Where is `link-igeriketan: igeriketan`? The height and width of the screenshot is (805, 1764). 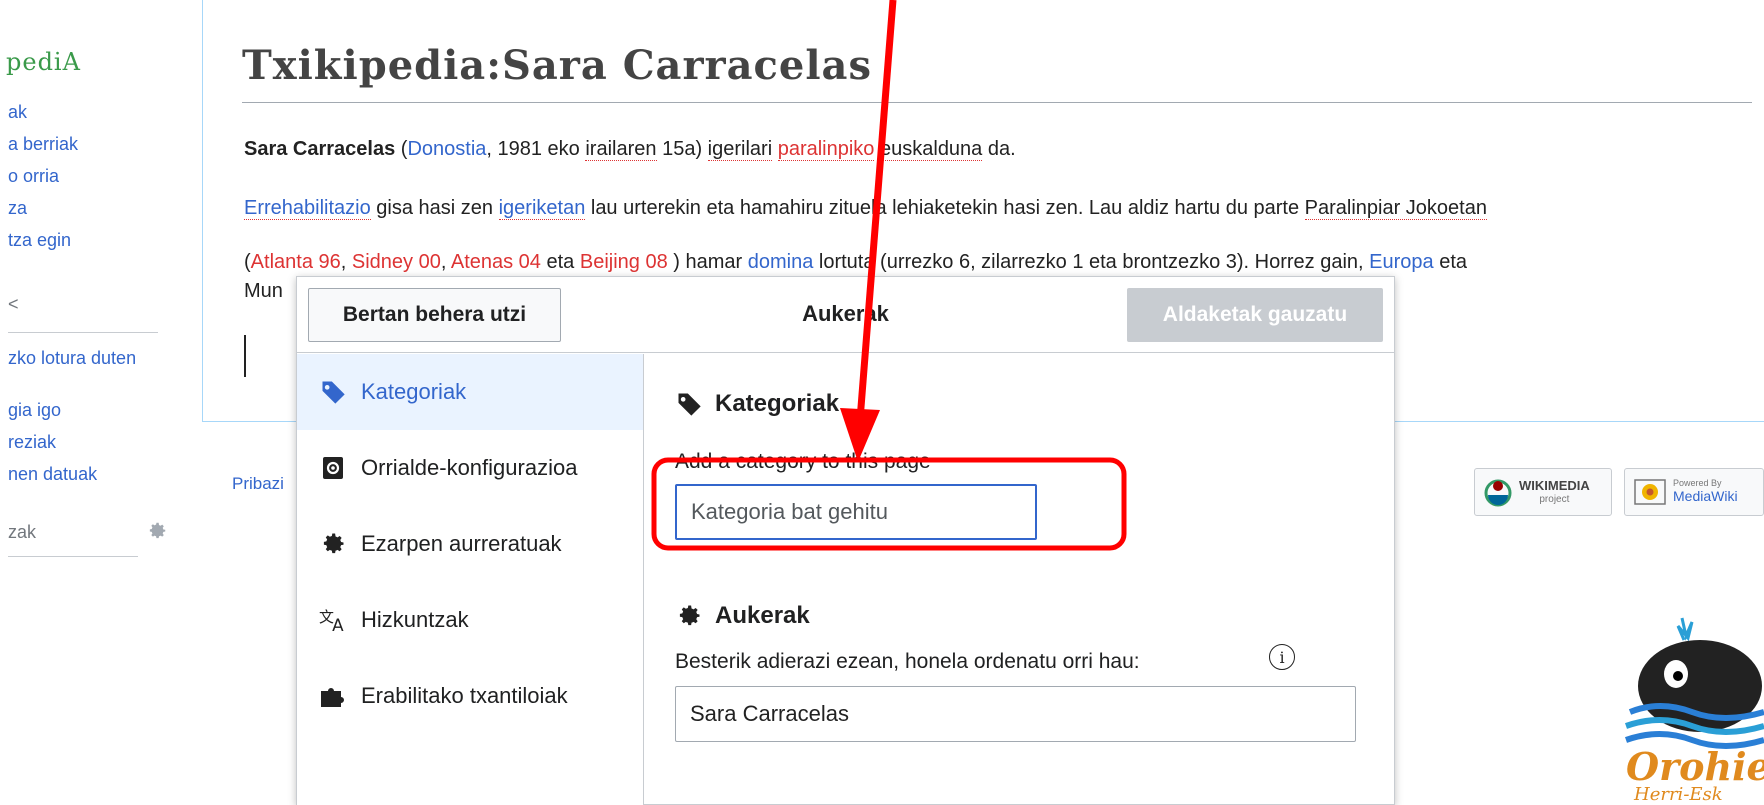 link-igeriketan: igeriketan is located at coordinates (542, 208).